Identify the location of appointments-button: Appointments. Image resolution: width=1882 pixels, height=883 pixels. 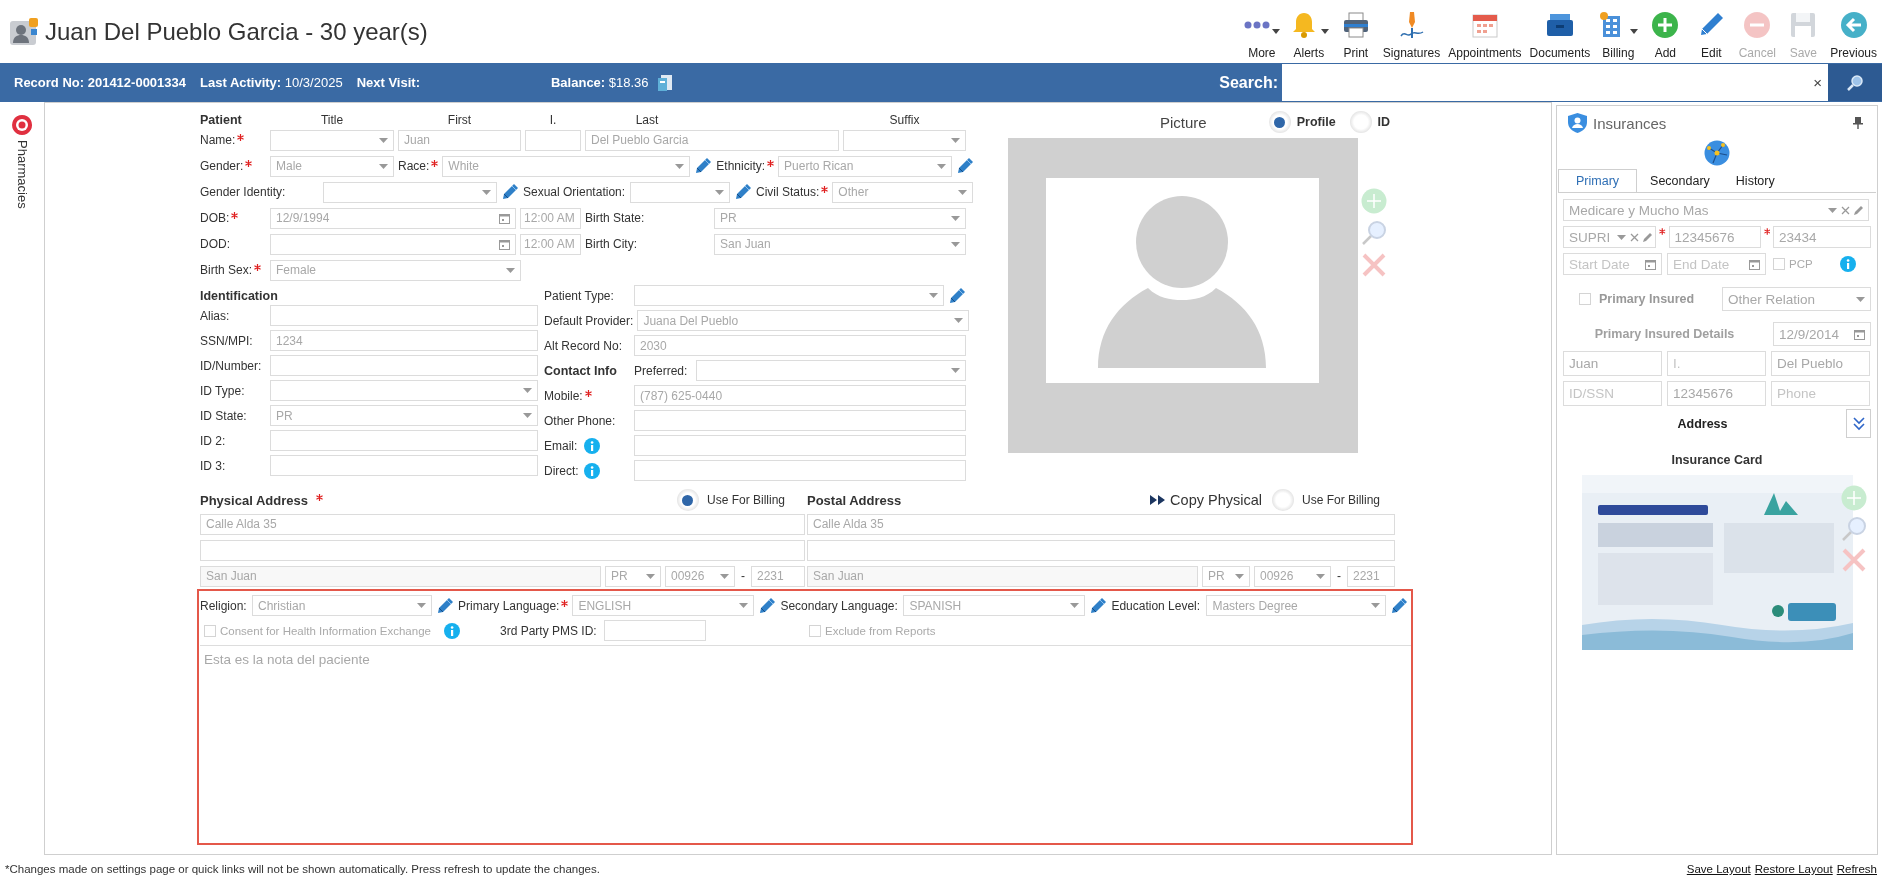
(1485, 33).